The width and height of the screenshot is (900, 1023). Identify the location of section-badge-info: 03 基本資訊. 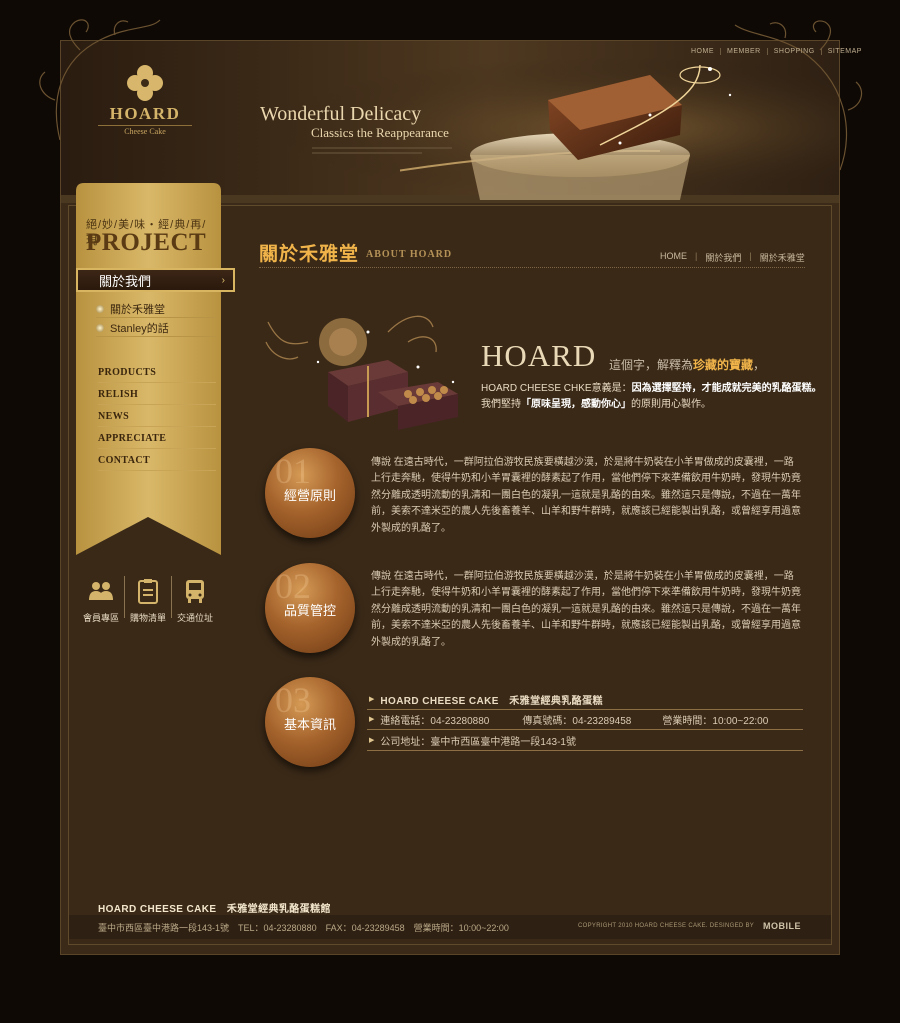
(310, 722).